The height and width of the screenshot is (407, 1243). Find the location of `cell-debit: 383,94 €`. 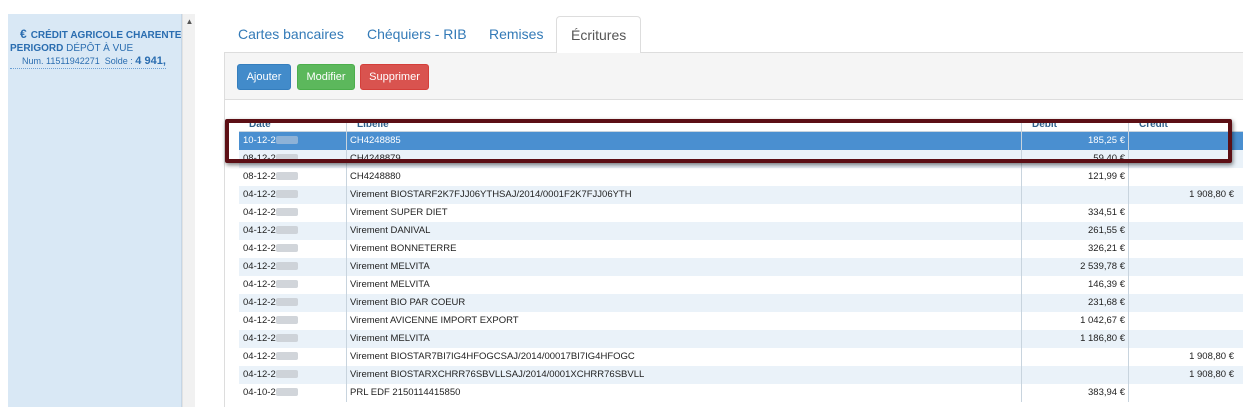

cell-debit: 383,94 € is located at coordinates (1074, 393).